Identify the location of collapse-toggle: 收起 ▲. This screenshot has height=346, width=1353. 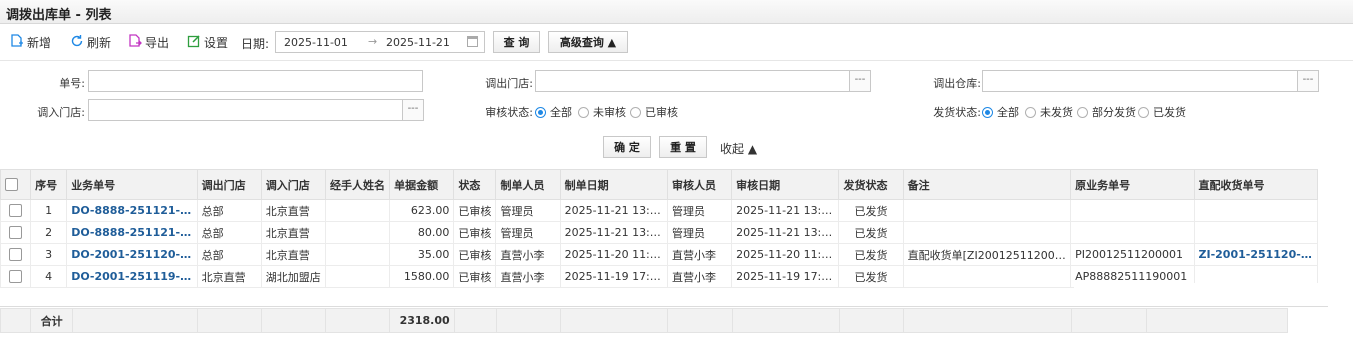
(738, 148).